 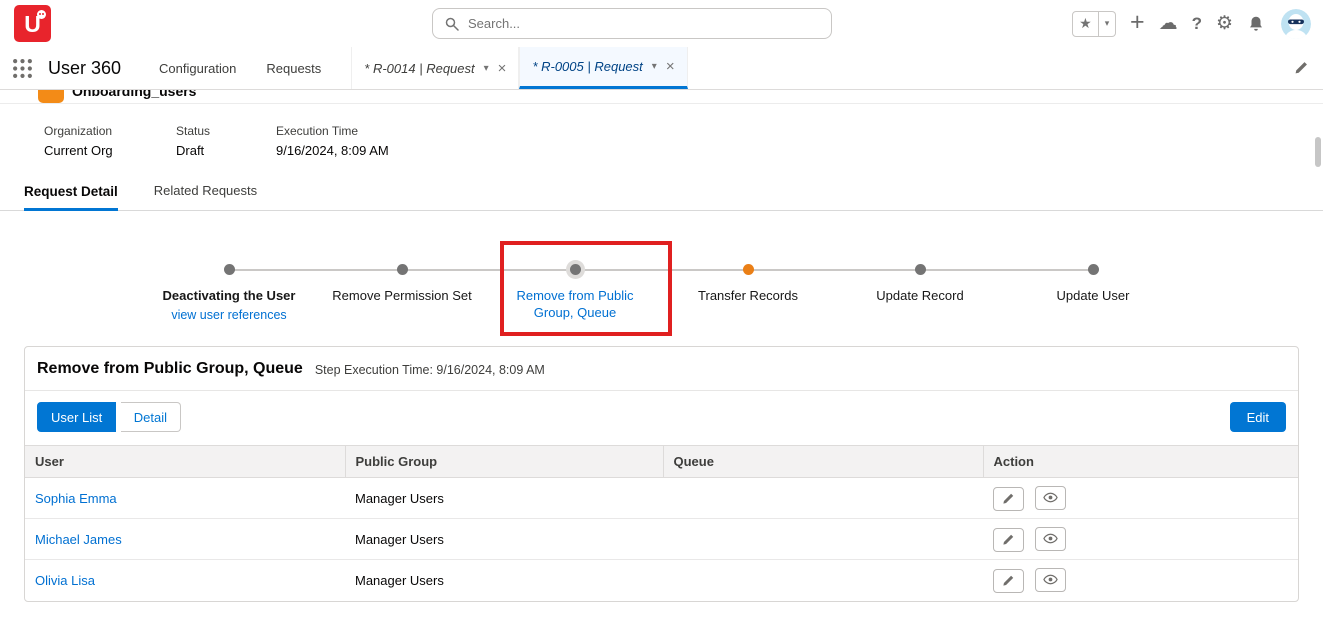 I want to click on path-step-label: Update User, so click(x=1093, y=295).